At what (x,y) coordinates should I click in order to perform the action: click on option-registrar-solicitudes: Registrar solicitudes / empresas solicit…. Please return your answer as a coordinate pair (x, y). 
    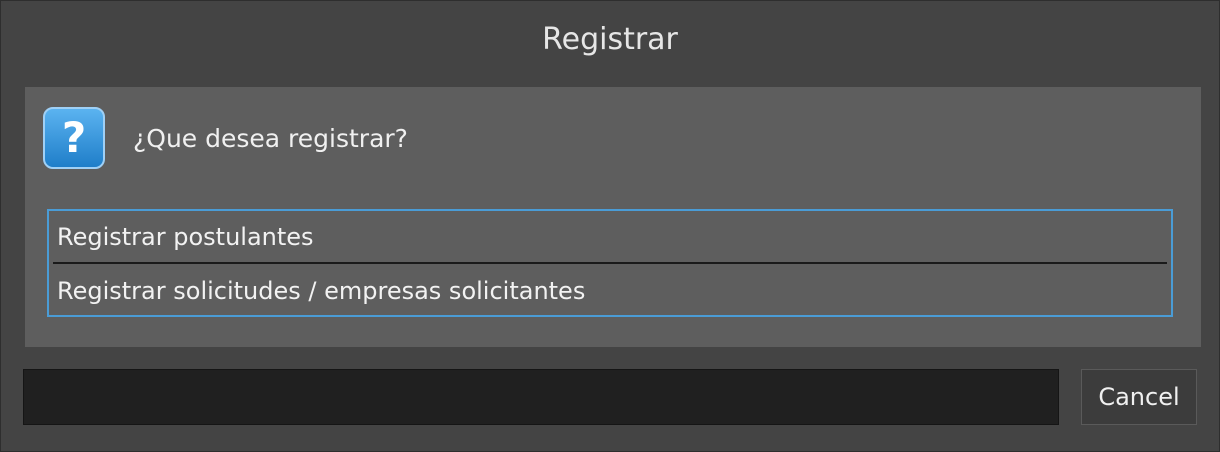
    Looking at the image, I should click on (610, 291).